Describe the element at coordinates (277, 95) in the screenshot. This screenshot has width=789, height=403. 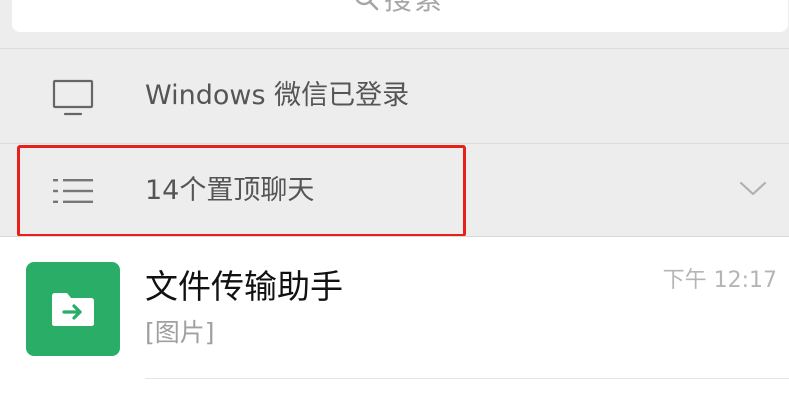
I see `windows-login-label: Windows 微信已登录` at that location.